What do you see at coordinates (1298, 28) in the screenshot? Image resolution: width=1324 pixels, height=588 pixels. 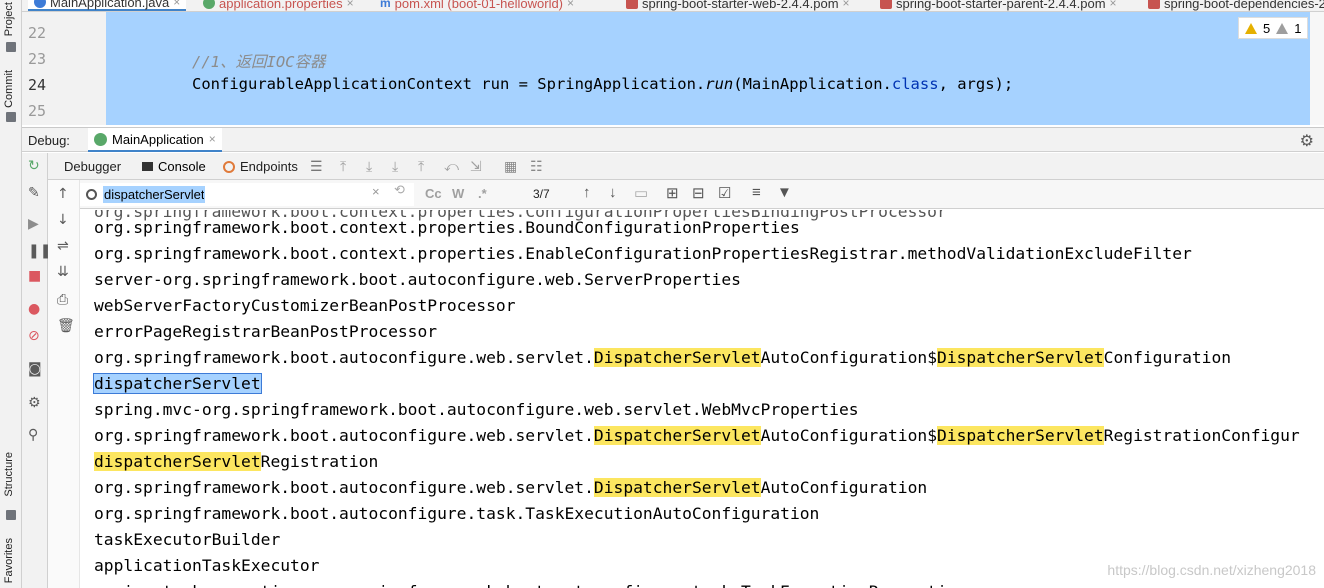 I see `weak-warning-count: 1` at bounding box center [1298, 28].